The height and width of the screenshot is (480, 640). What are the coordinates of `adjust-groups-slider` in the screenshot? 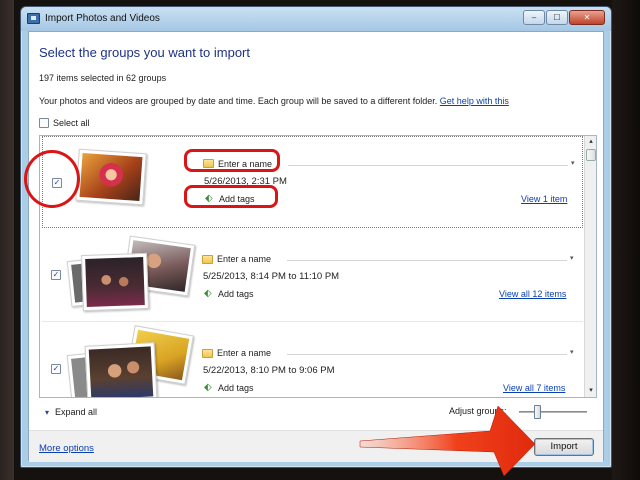 It's located at (553, 412).